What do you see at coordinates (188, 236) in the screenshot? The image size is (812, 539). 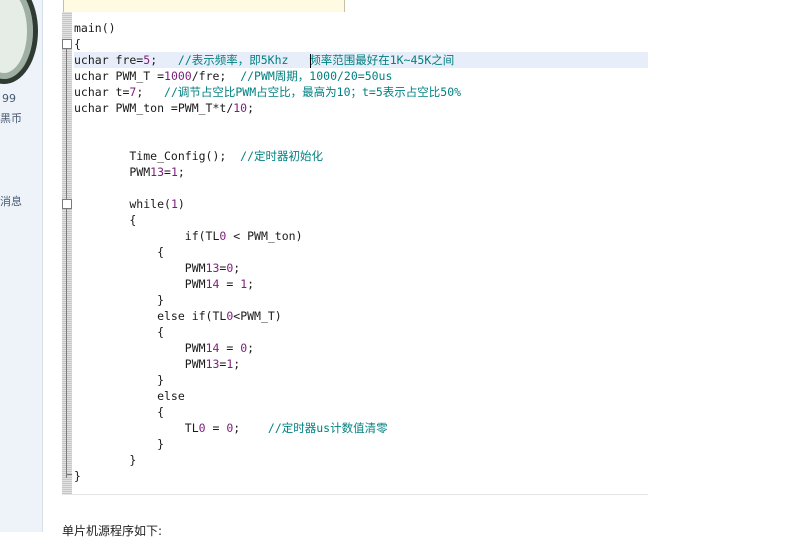 I see `code-line: if(TL0 < PWM_ton)` at bounding box center [188, 236].